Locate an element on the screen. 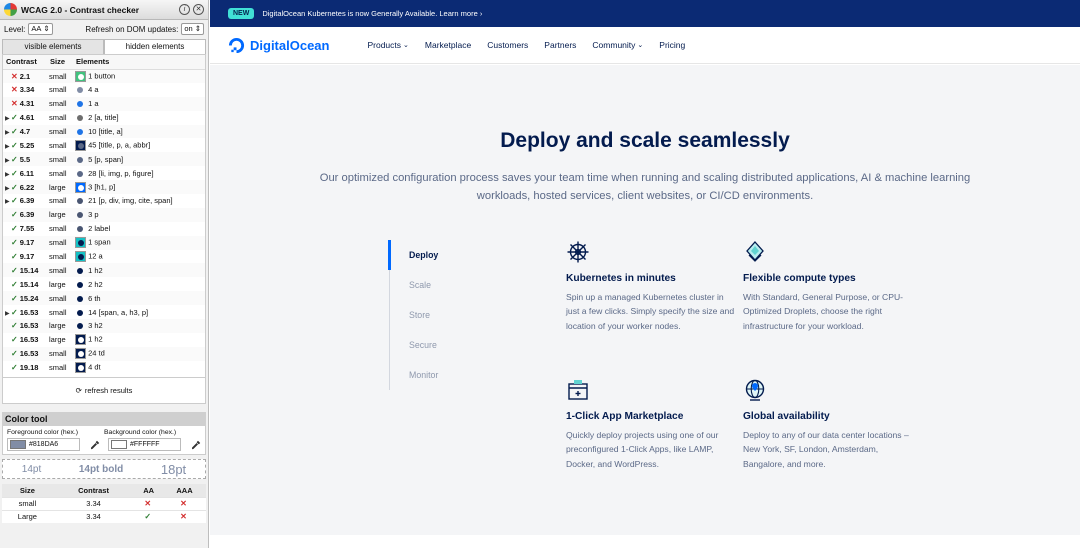  info-icon: i is located at coordinates (184, 9).